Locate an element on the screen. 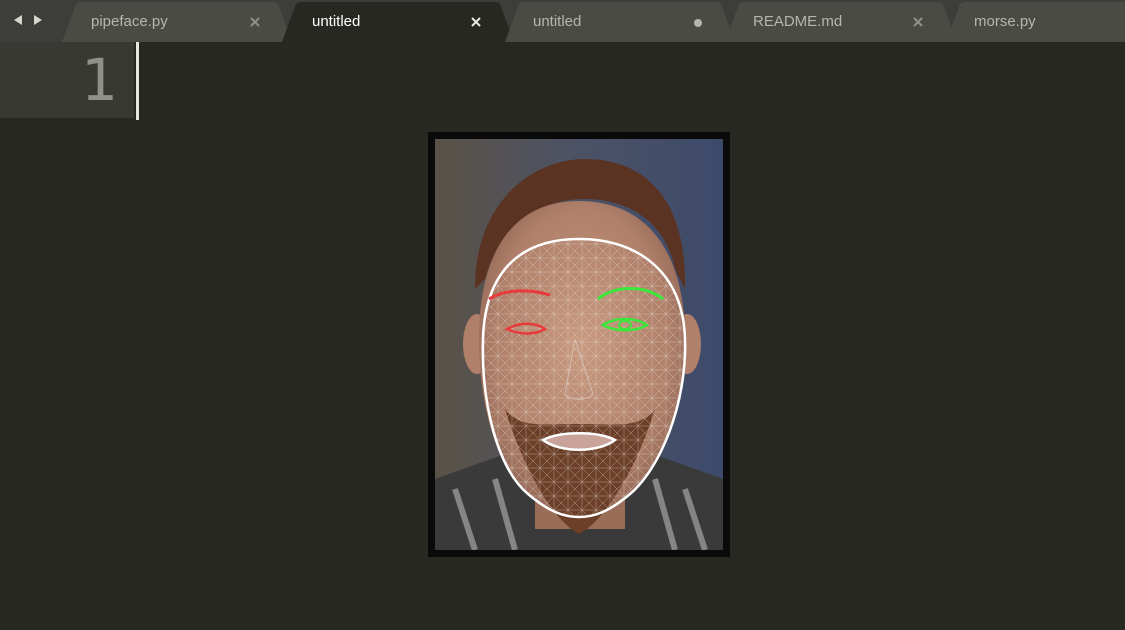 The image size is (1125, 630). line-number: 1 is located at coordinates (99, 80).